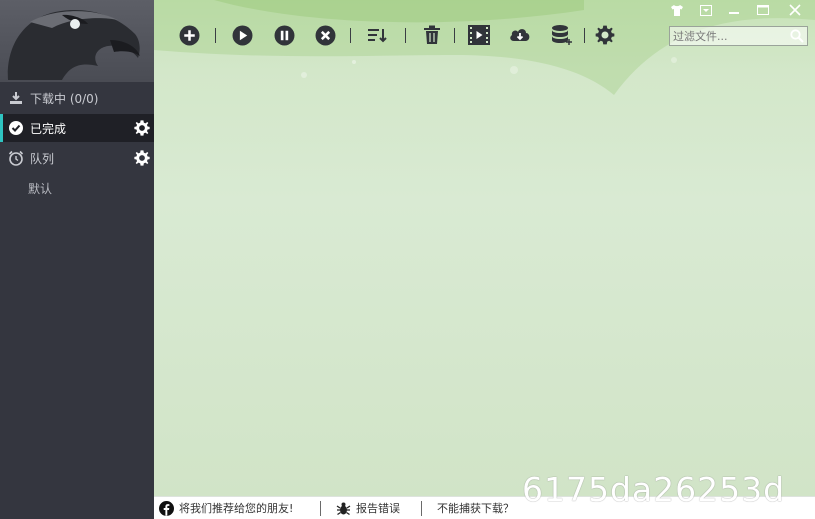 Image resolution: width=815 pixels, height=519 pixels. Describe the element at coordinates (284, 35) in the screenshot. I see `pause-icon` at that location.